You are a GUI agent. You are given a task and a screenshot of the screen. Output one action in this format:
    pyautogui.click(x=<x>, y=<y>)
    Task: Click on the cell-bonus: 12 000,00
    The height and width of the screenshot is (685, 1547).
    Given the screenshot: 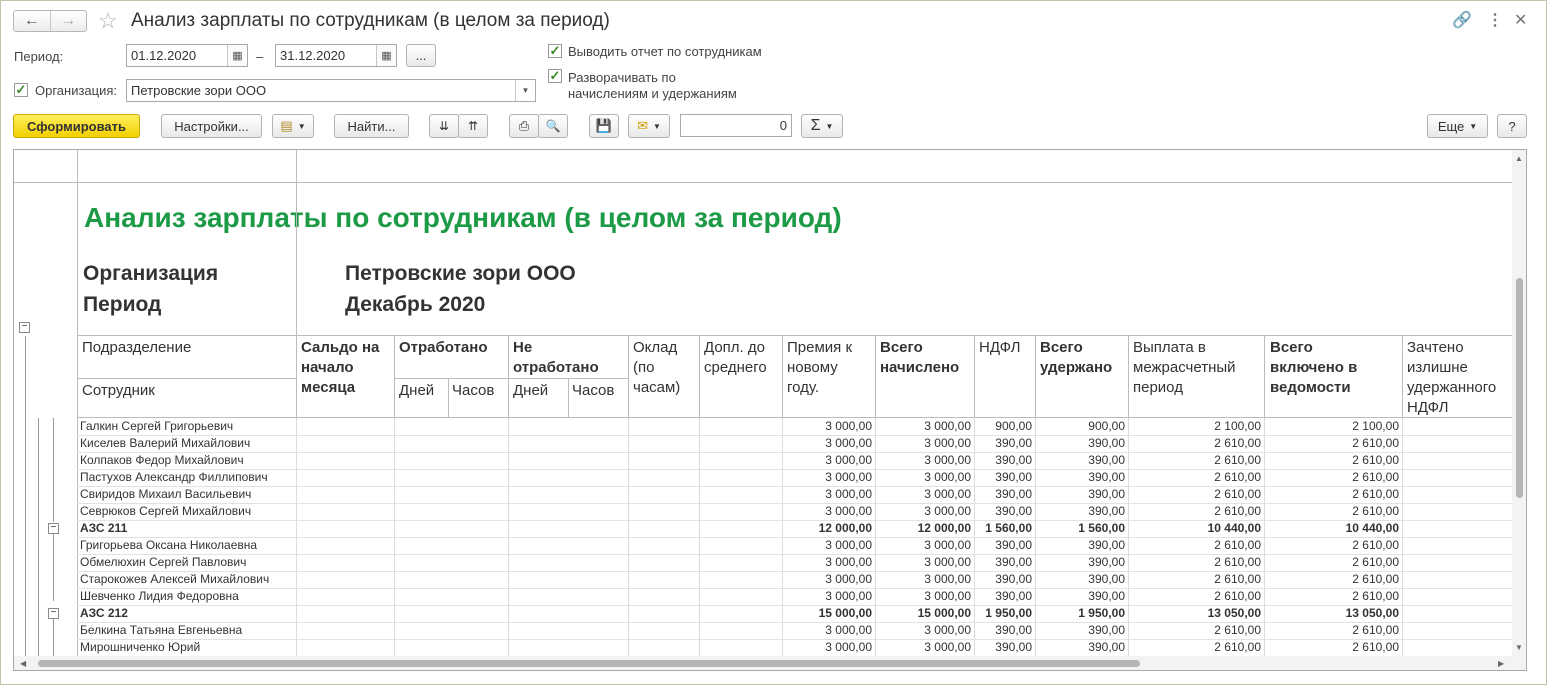 What is the action you would take?
    pyautogui.click(x=845, y=528)
    